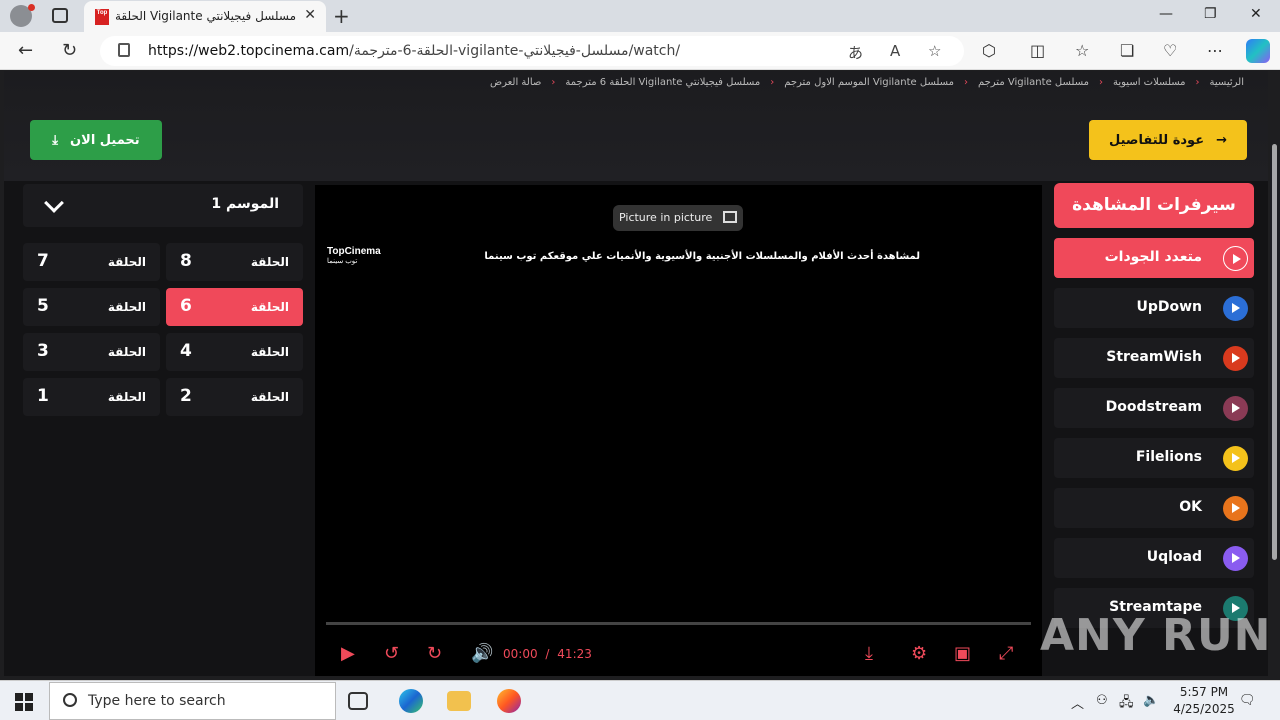 The image size is (1280, 720). I want to click on servers-title: سيرفرات المشاهدة, so click(1154, 205).